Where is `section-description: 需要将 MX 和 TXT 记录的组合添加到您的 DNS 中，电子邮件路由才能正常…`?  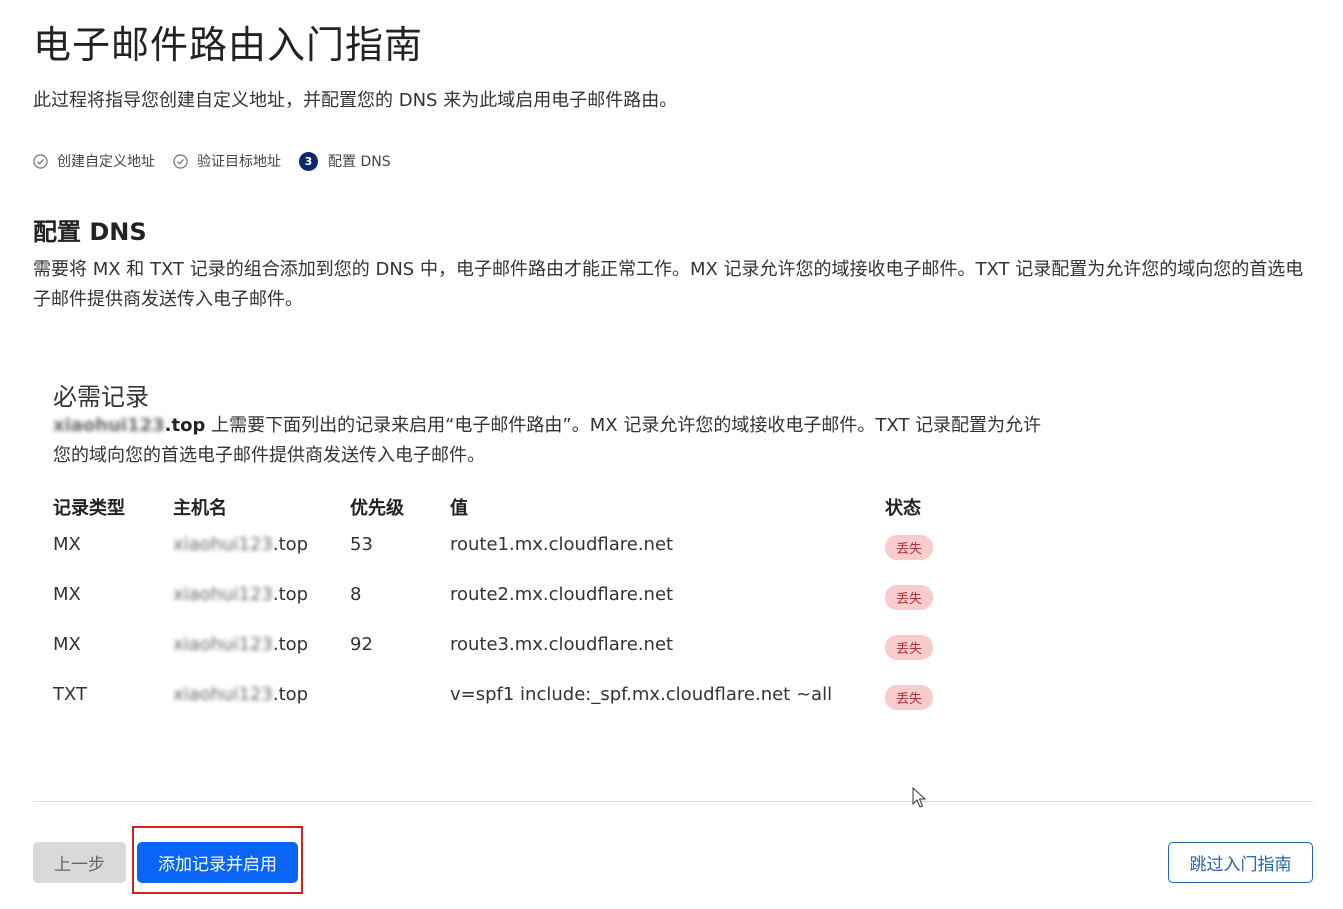 section-description: 需要将 MX 和 TXT 记录的组合添加到您的 DNS 中，电子邮件路由才能正常… is located at coordinates (668, 284).